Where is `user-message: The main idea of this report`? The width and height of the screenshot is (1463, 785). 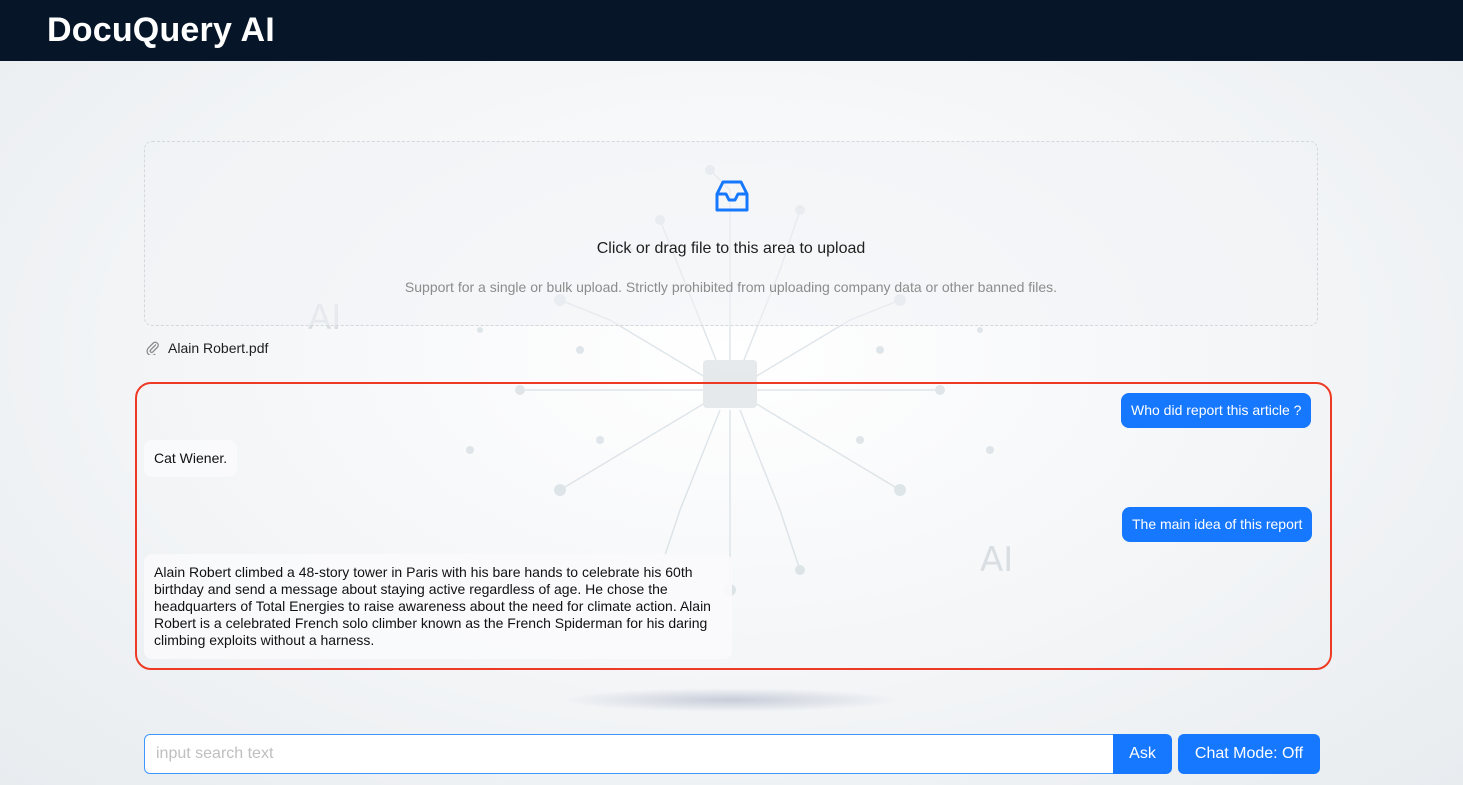 user-message: The main idea of this report is located at coordinates (1217, 524).